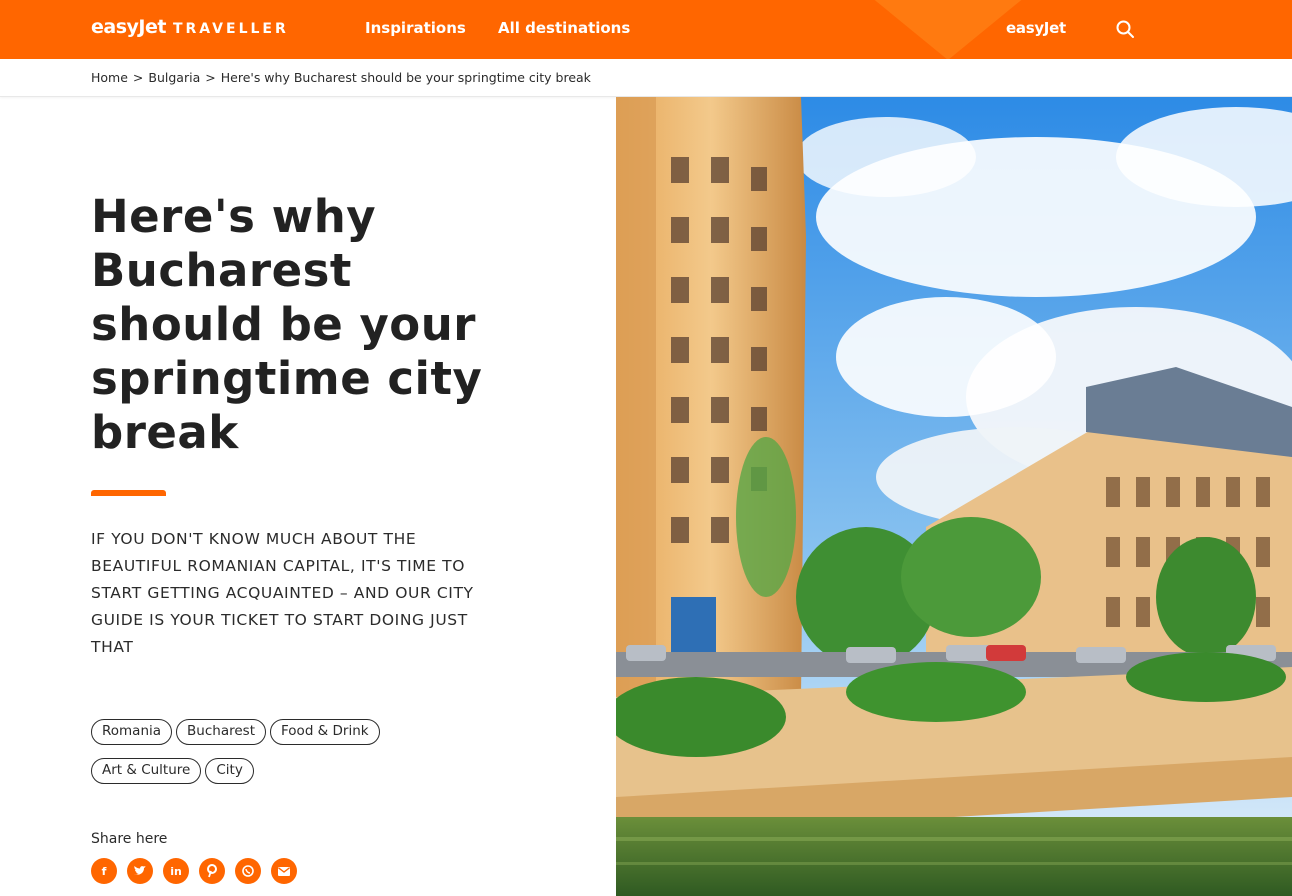 This screenshot has width=1292, height=896. Describe the element at coordinates (229, 771) in the screenshot. I see `tag-city: City` at that location.